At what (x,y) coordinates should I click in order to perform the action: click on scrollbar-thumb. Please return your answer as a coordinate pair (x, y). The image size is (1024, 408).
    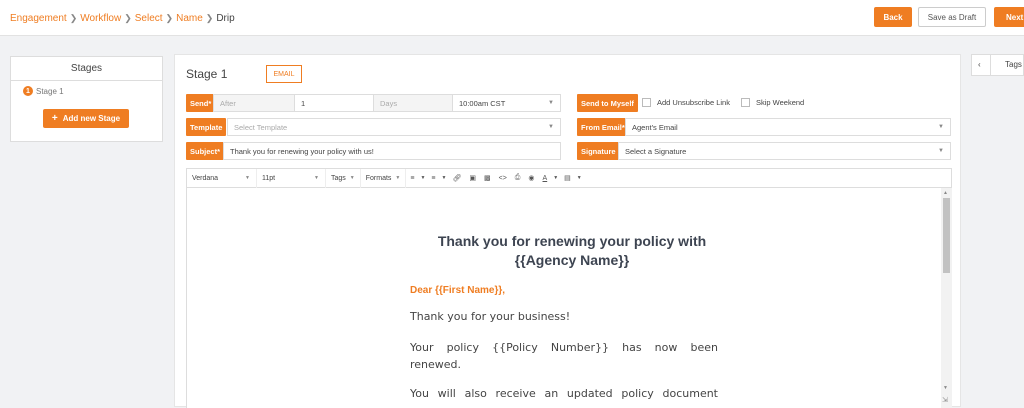
    Looking at the image, I should click on (946, 235).